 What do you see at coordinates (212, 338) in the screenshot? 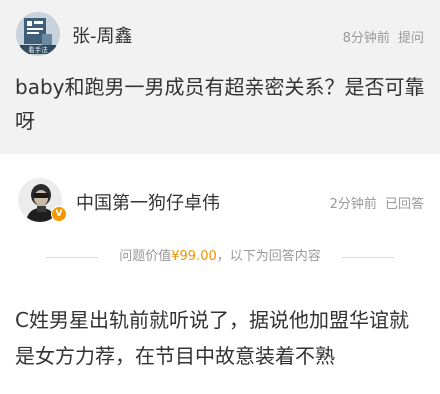
I see `answer-text: C姓男星出轨前就听说了，据说他加盟华谊就是女方力荐，在节目中故意装着不熟` at bounding box center [212, 338].